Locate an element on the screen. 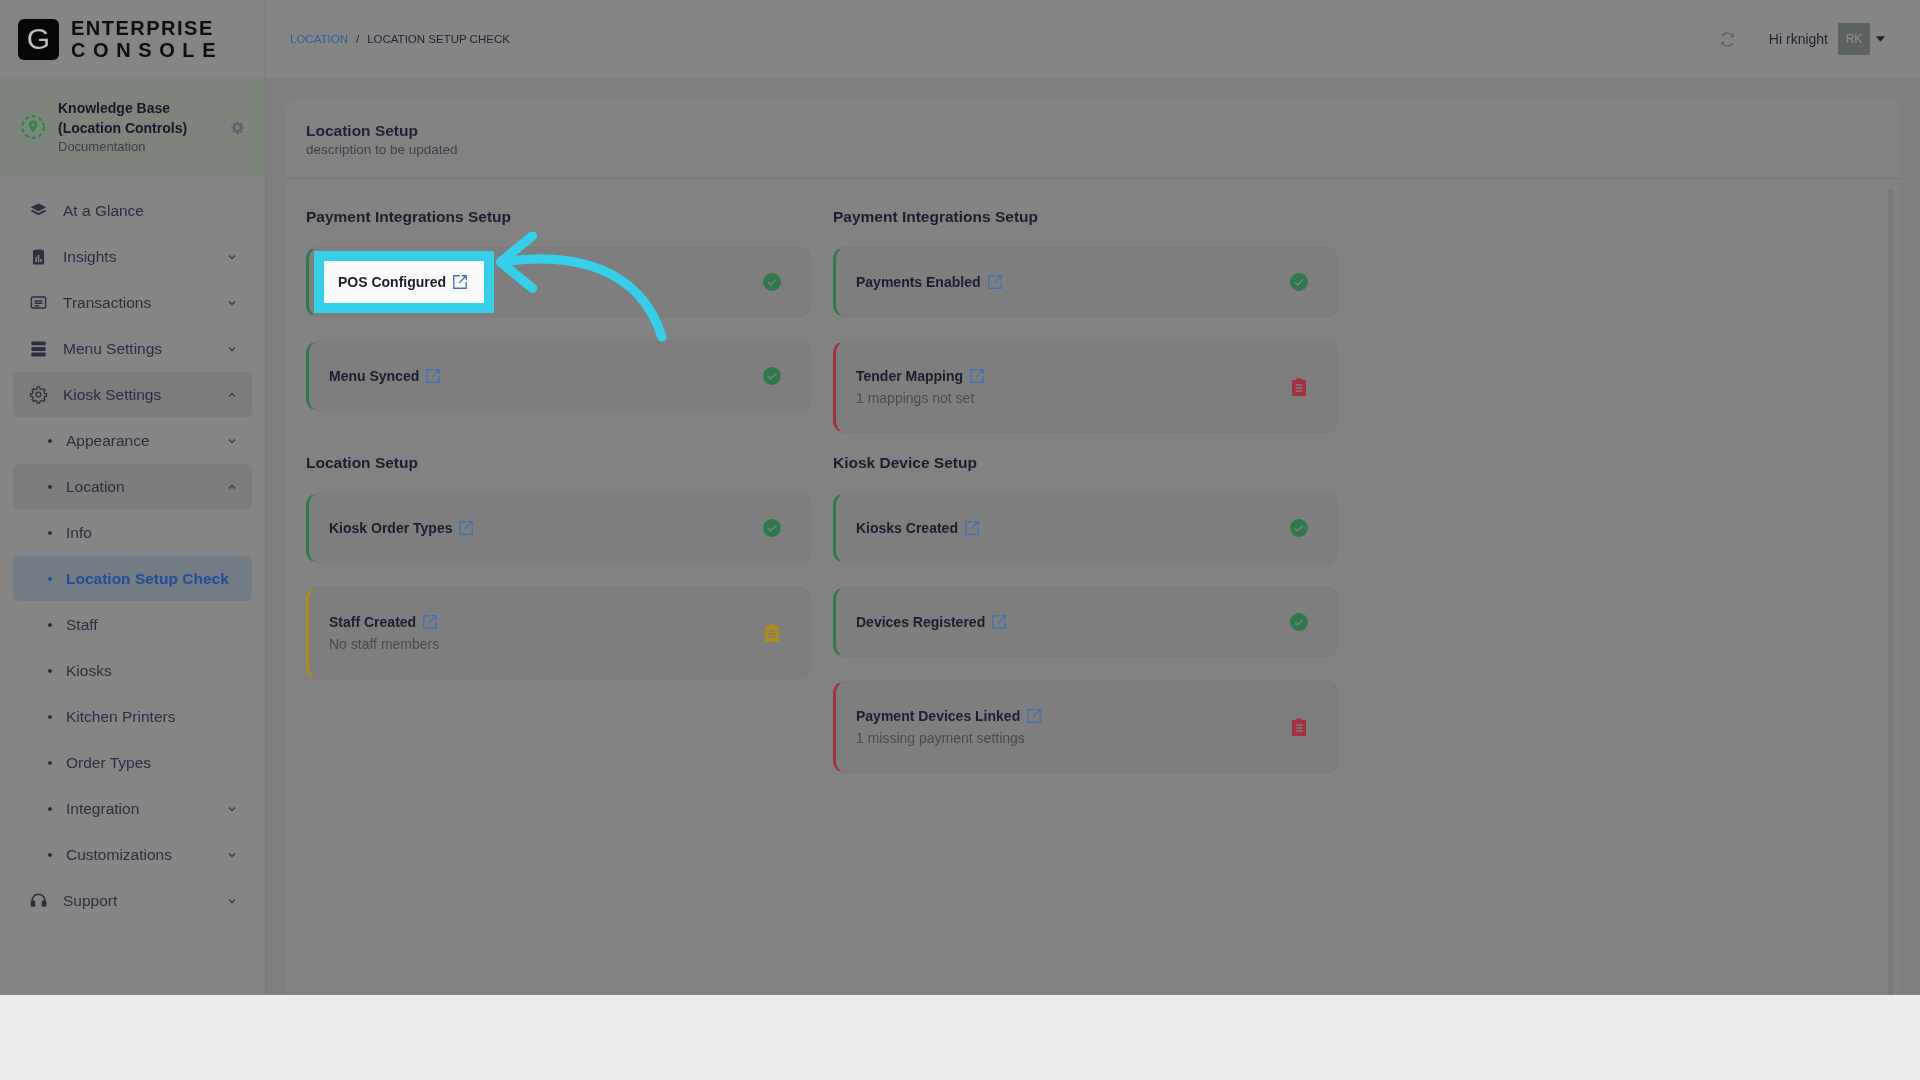  headset-icon is located at coordinates (38, 900).